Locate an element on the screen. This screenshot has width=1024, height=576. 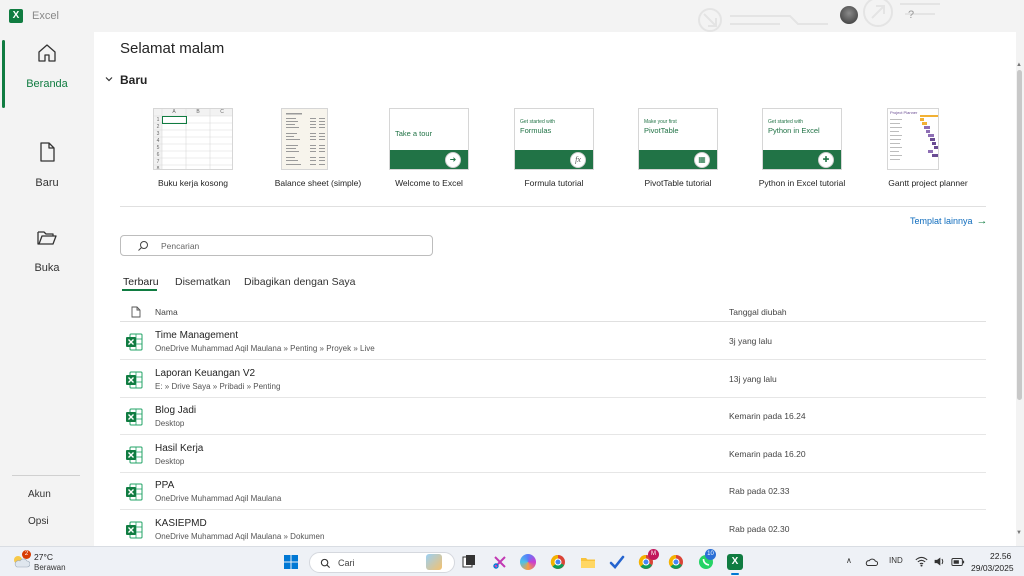
template-label: Welcome to Excel is located at coordinates (429, 183).